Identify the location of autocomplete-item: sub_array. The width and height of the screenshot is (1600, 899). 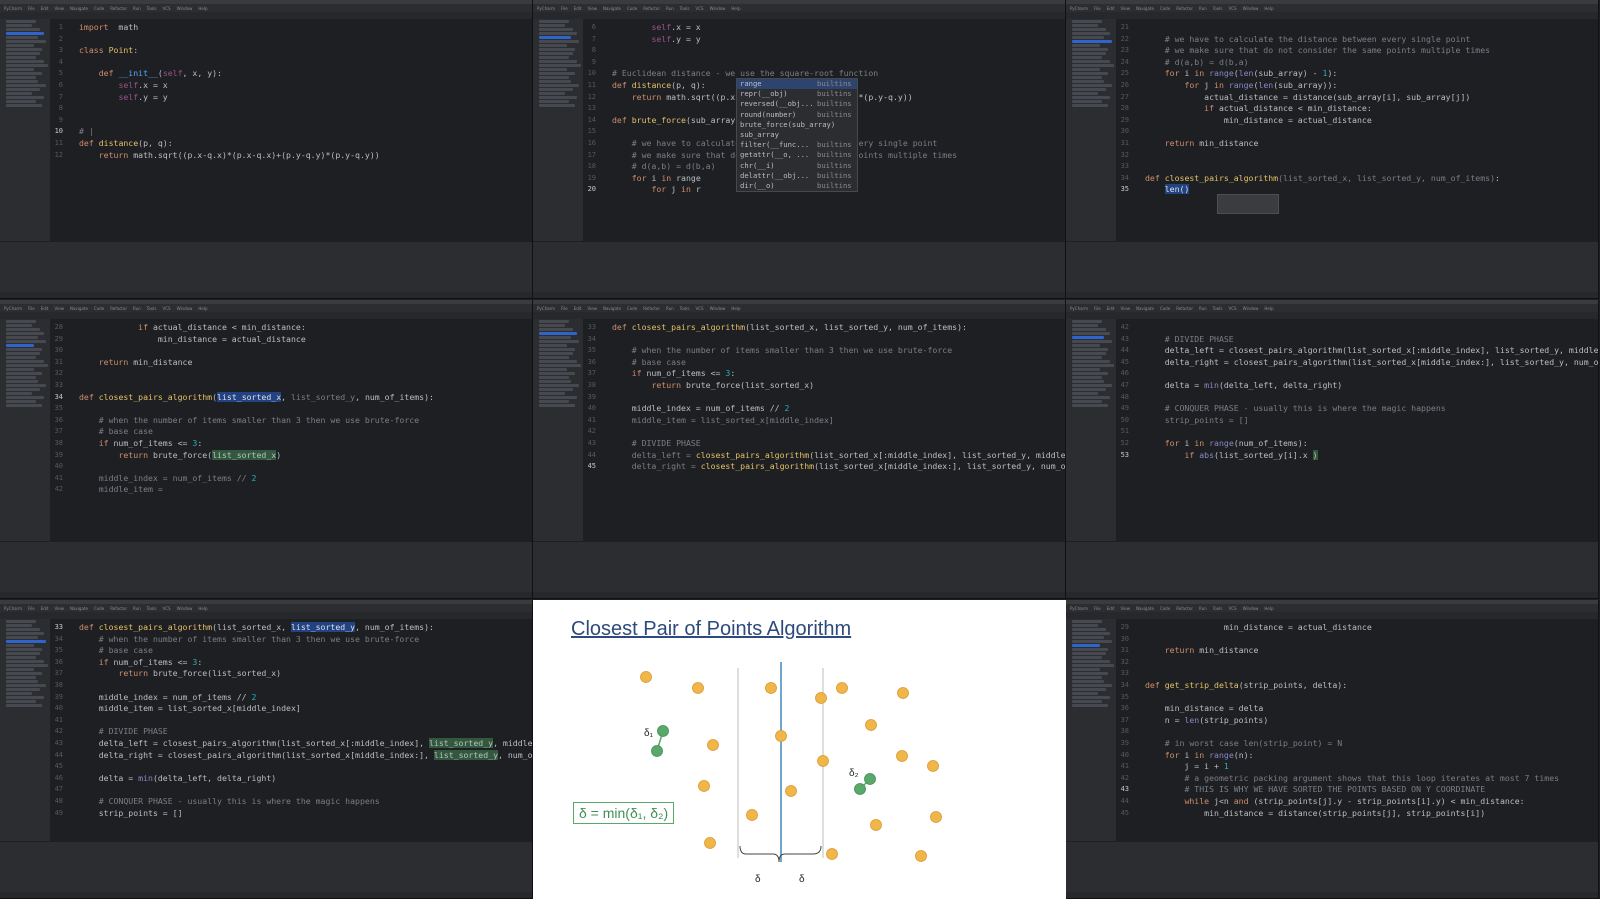
(797, 135).